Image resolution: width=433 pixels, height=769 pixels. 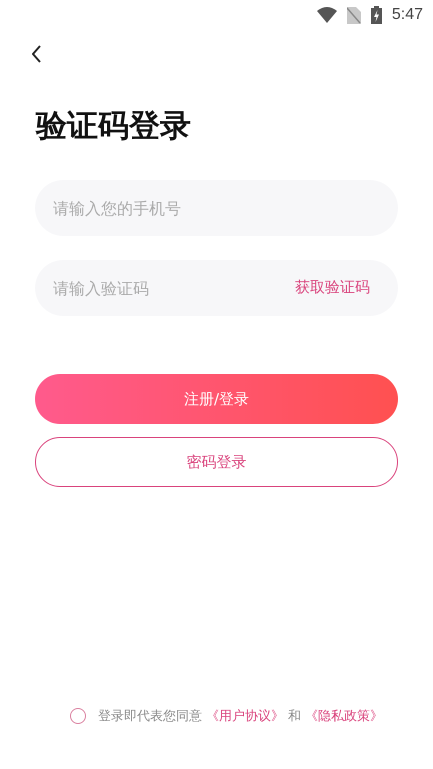 What do you see at coordinates (332, 287) in the screenshot?
I see `get-code-link: 获取验证码` at bounding box center [332, 287].